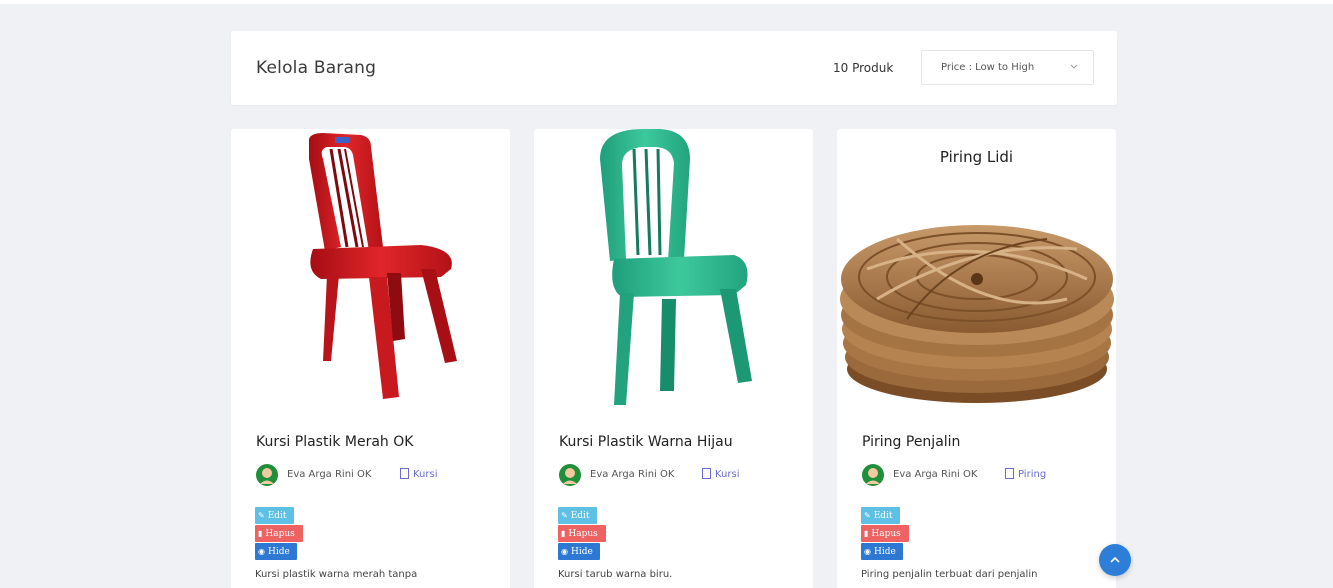 The height and width of the screenshot is (588, 1333). I want to click on product-category: Piring, so click(1032, 474).